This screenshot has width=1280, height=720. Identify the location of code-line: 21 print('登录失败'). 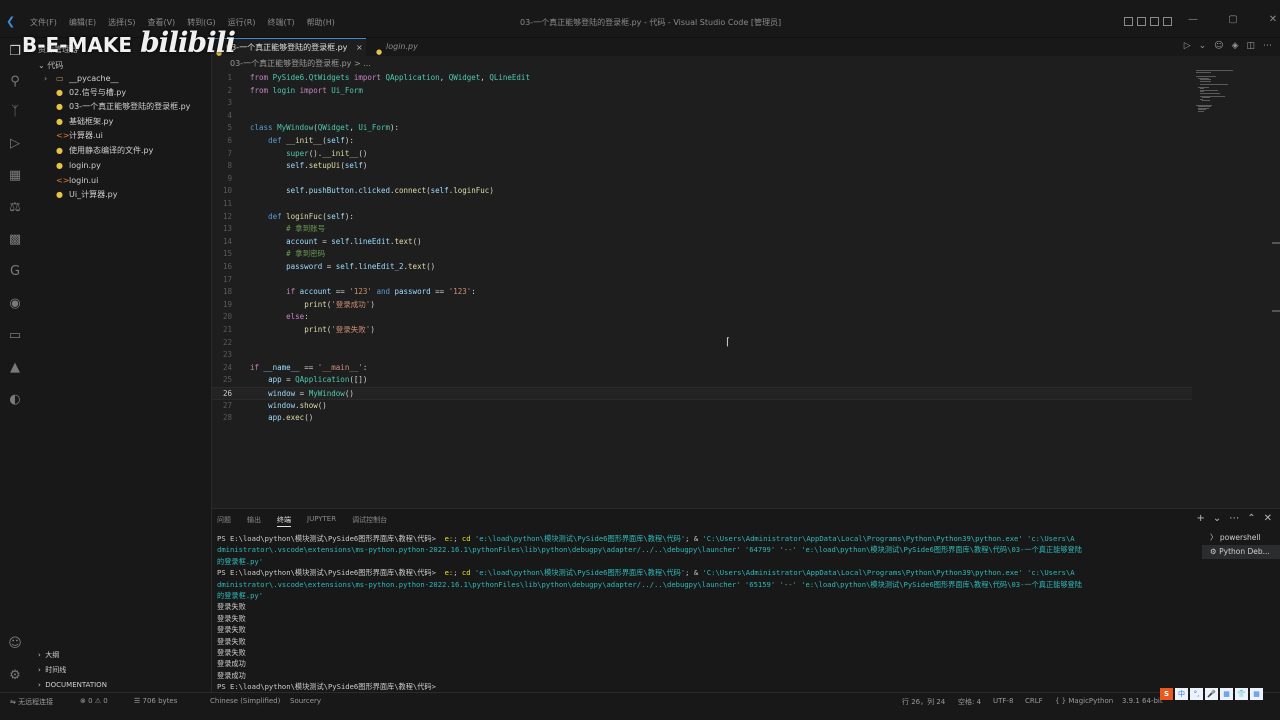
(702, 330).